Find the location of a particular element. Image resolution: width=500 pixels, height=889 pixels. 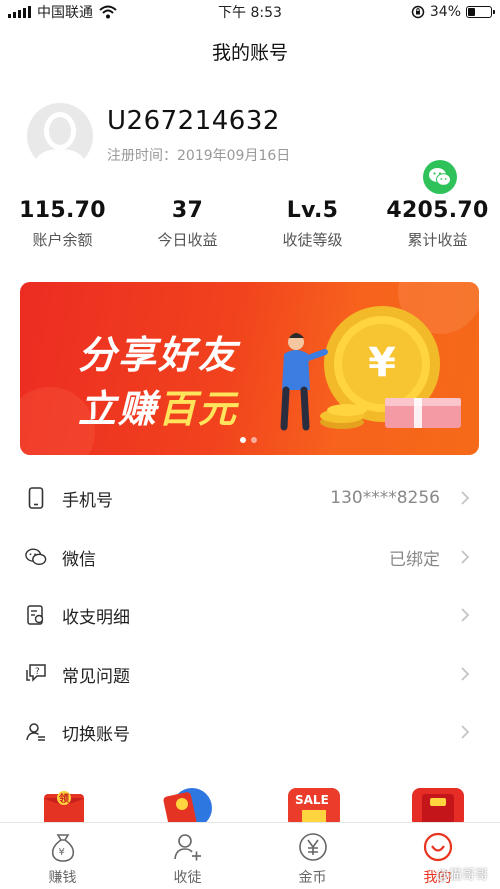

battery-percent: 34% is located at coordinates (445, 12).